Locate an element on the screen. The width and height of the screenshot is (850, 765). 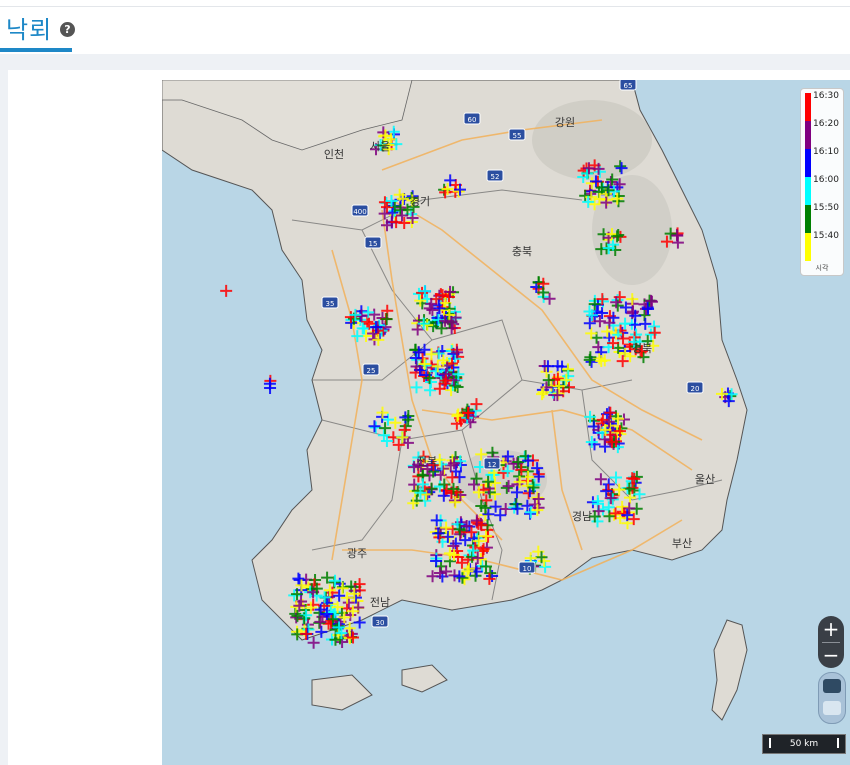
svg-text: 400 is located at coordinates (359, 212).